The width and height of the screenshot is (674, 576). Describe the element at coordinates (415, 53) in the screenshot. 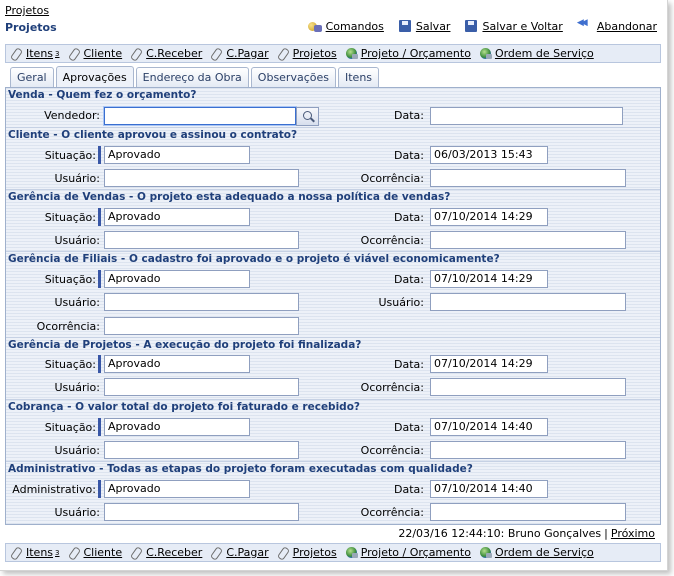

I see `link-projeto-orcamento-label: Projeto / Orçamento` at that location.